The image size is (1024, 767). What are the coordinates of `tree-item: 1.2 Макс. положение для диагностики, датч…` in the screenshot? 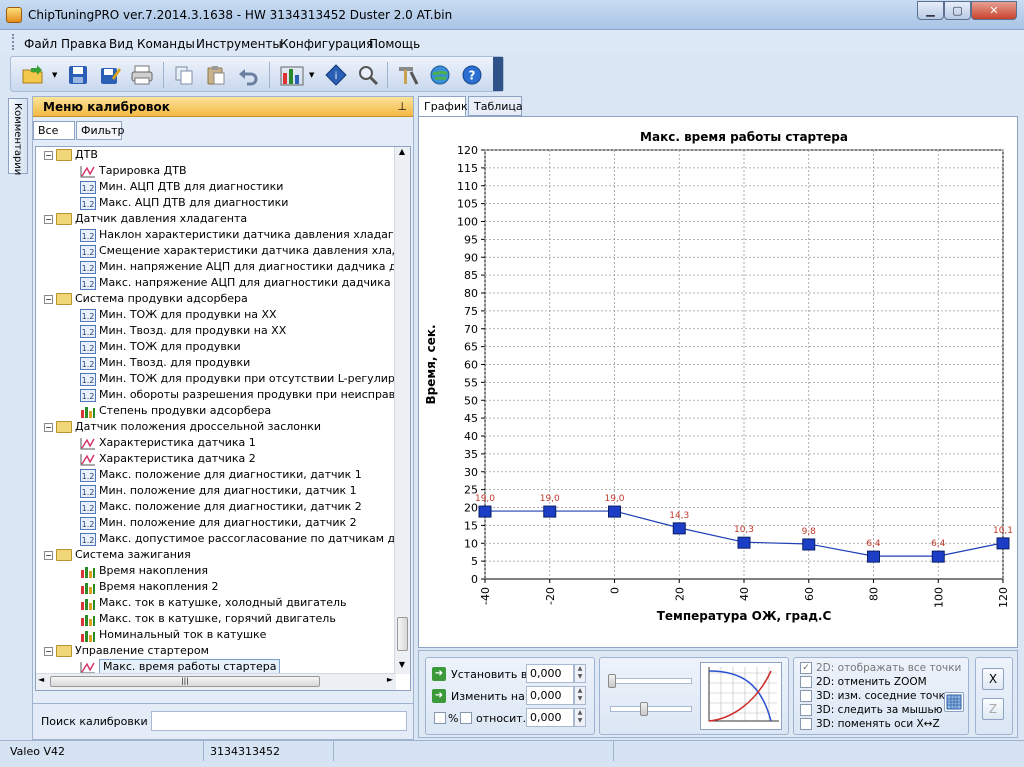 It's located at (221, 507).